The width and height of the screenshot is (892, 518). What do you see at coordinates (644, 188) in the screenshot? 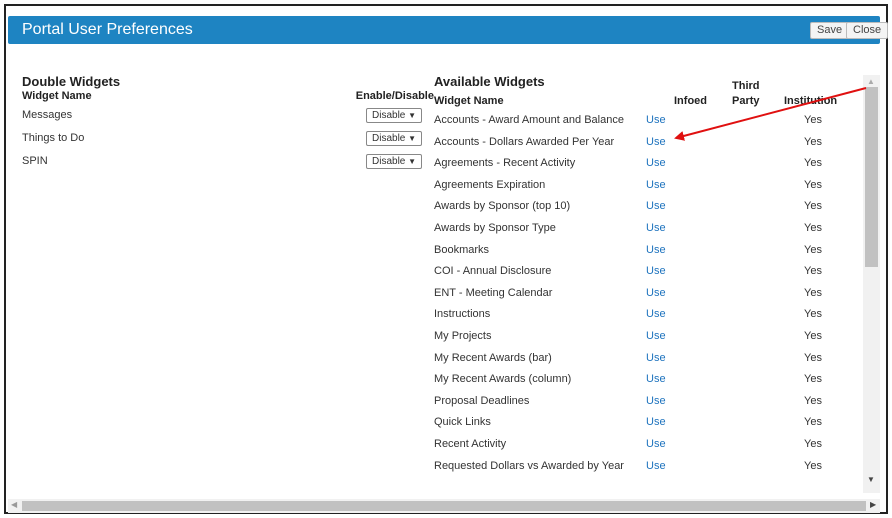
I see `available-widget-row: Agreements Expiration Use Yes` at bounding box center [644, 188].